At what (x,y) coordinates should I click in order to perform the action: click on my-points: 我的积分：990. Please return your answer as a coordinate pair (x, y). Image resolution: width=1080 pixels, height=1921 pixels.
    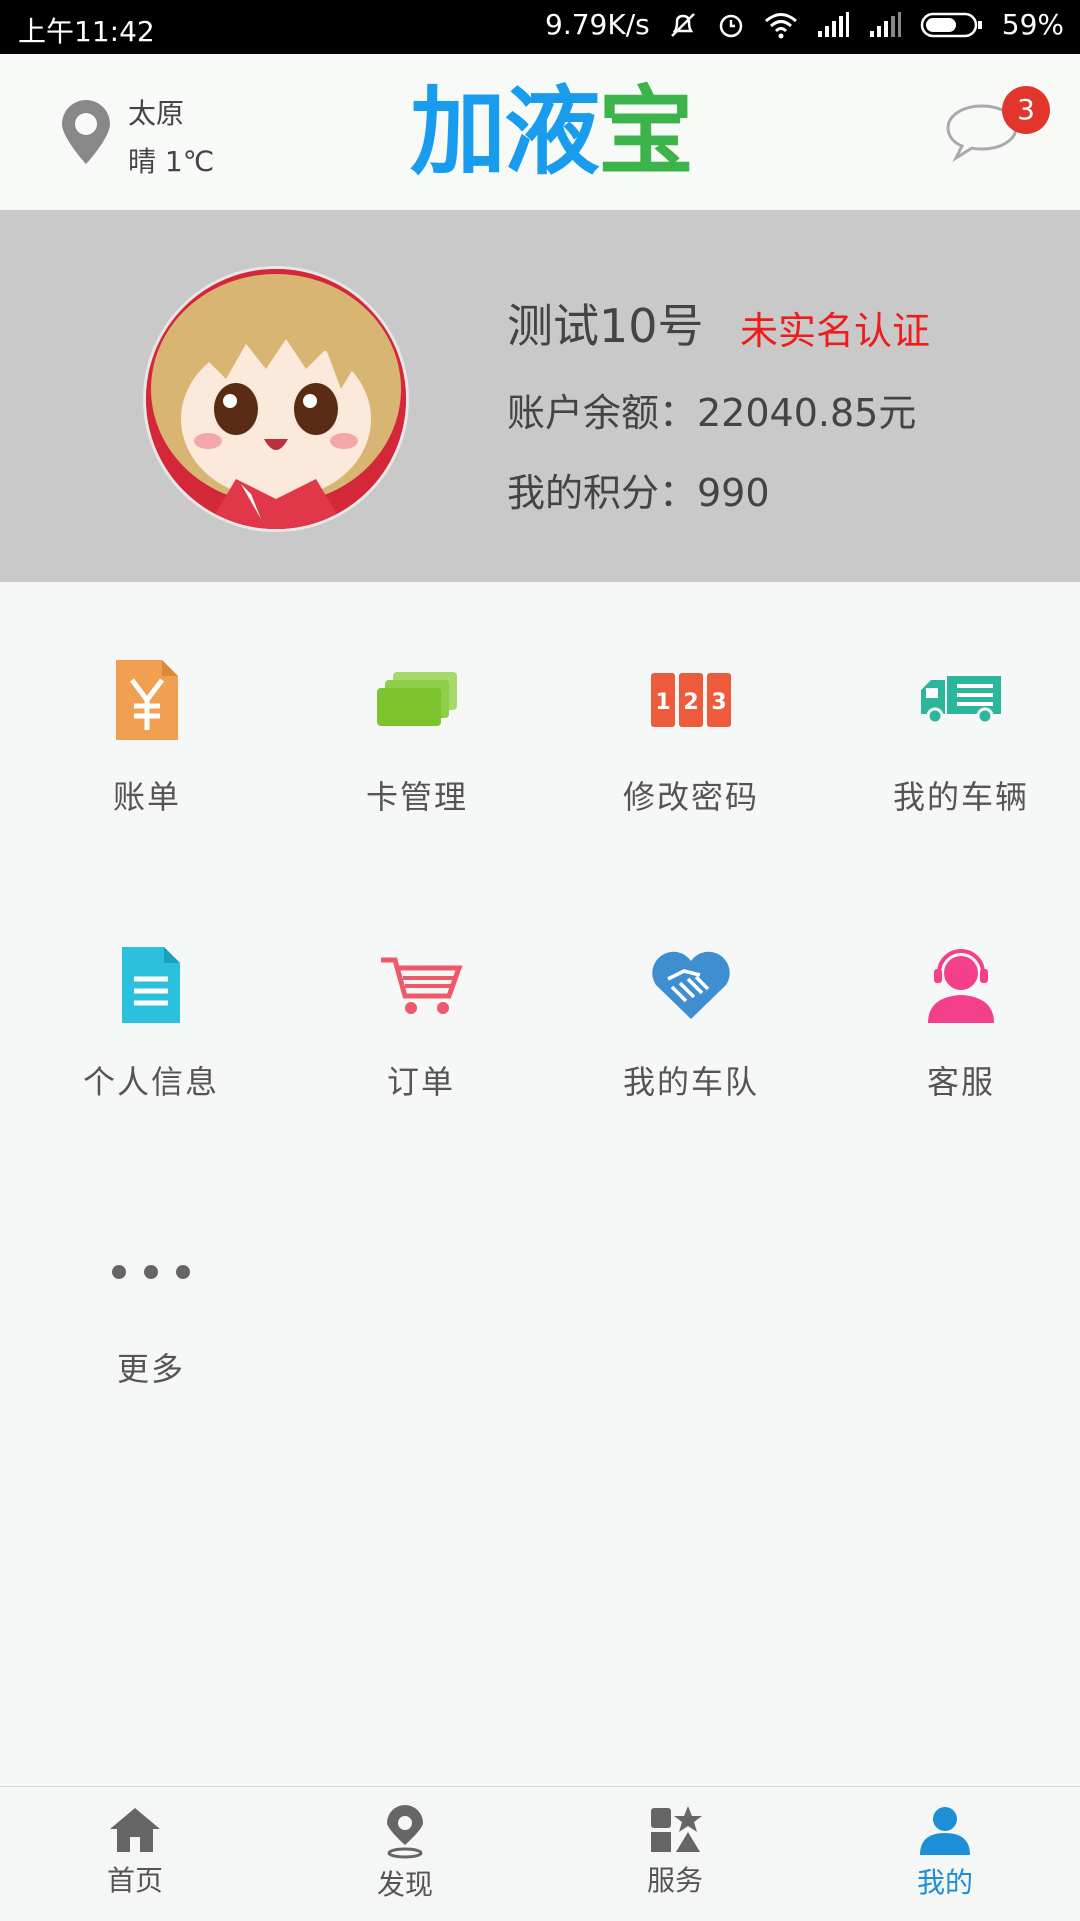
    Looking at the image, I should click on (638, 493).